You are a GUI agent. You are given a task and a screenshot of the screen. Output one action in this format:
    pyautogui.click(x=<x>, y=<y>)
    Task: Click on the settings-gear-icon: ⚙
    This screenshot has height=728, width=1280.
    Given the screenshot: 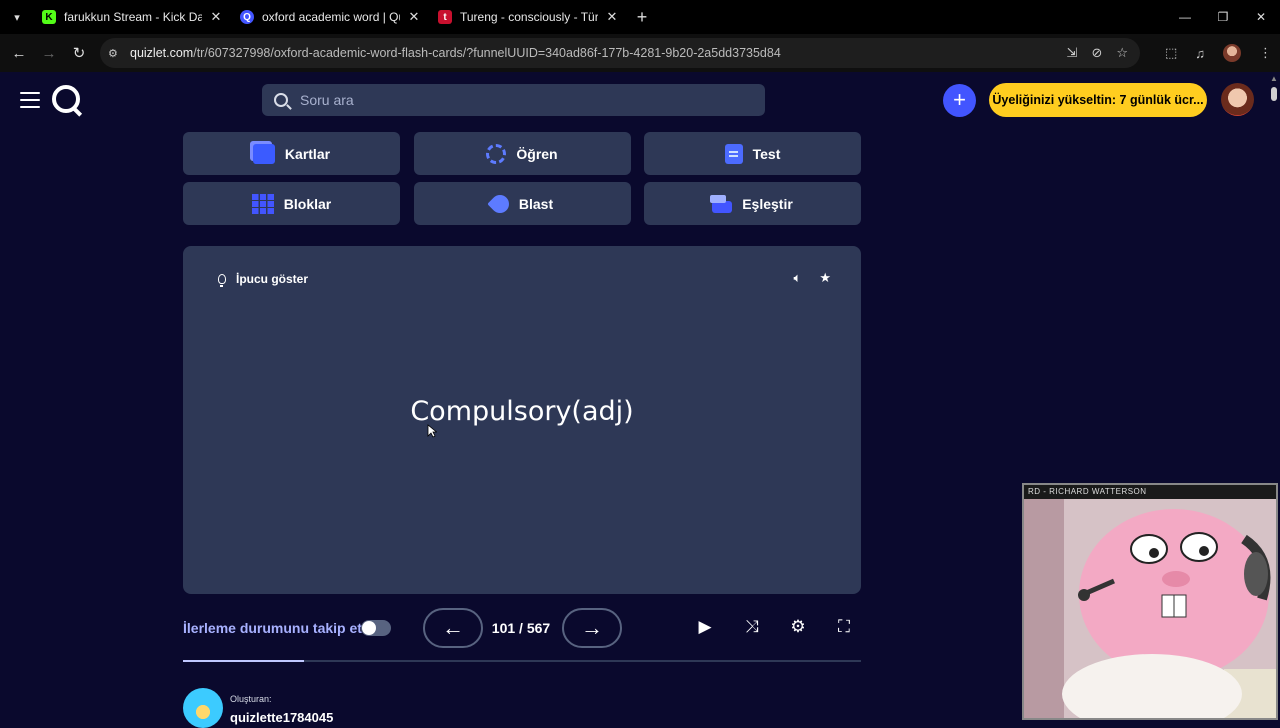 What is the action you would take?
    pyautogui.click(x=798, y=627)
    